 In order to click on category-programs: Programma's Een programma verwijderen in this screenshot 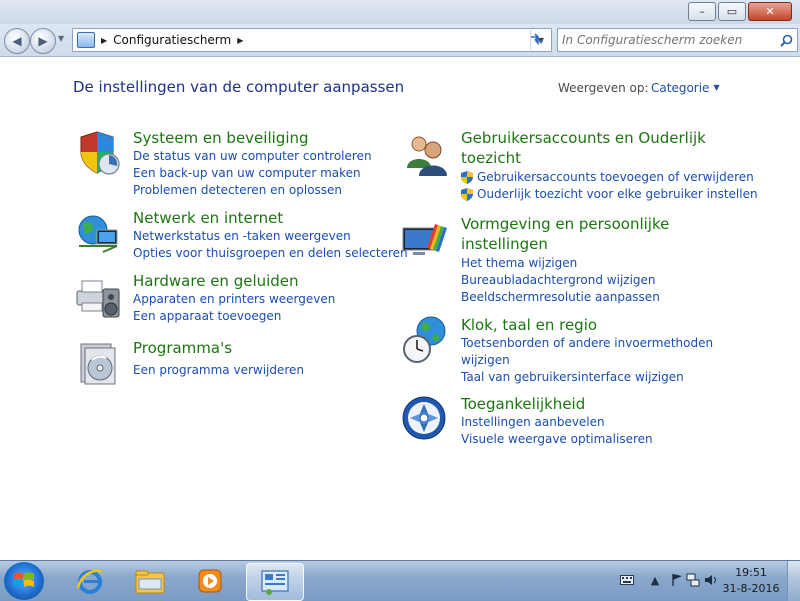, I will do `click(233, 363)`.